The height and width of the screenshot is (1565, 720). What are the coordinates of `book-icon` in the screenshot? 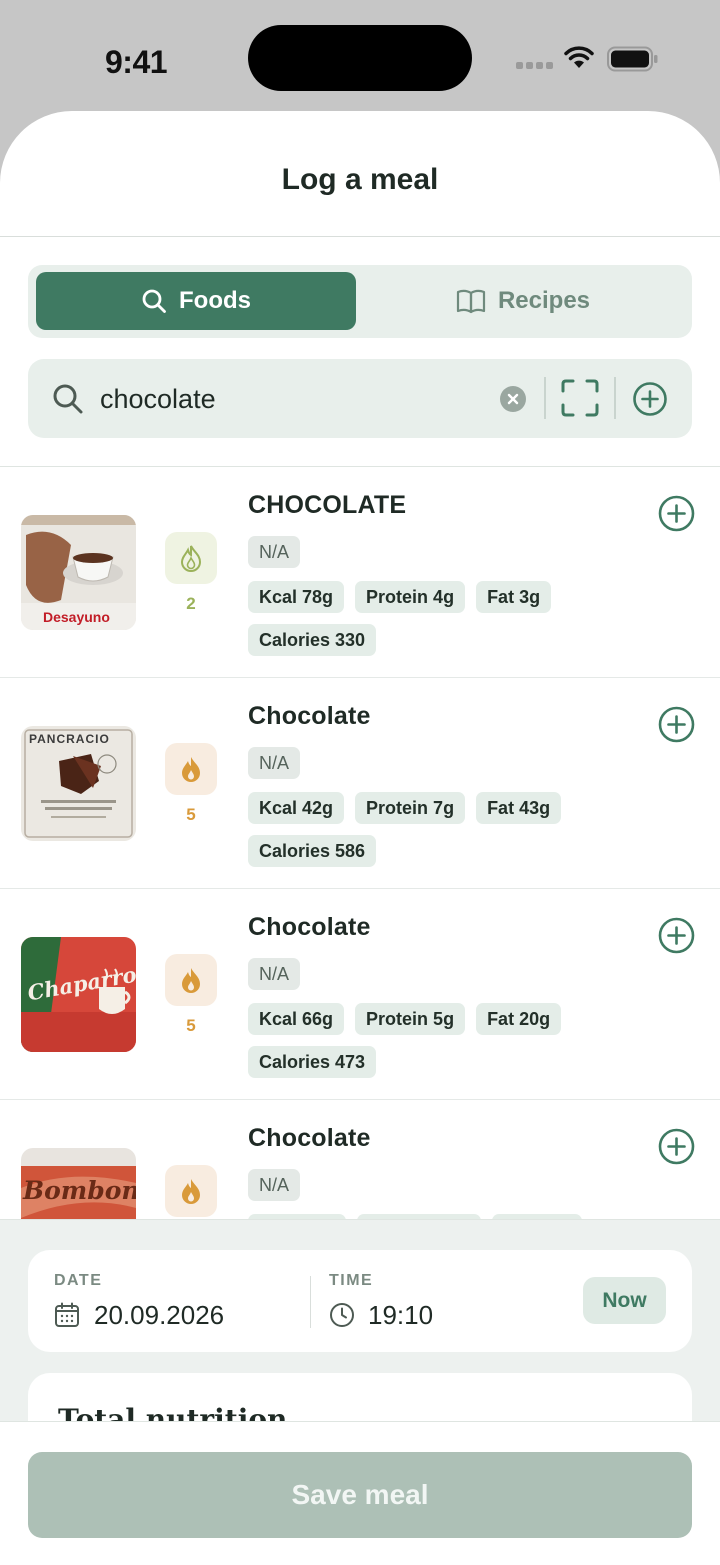 It's located at (471, 301).